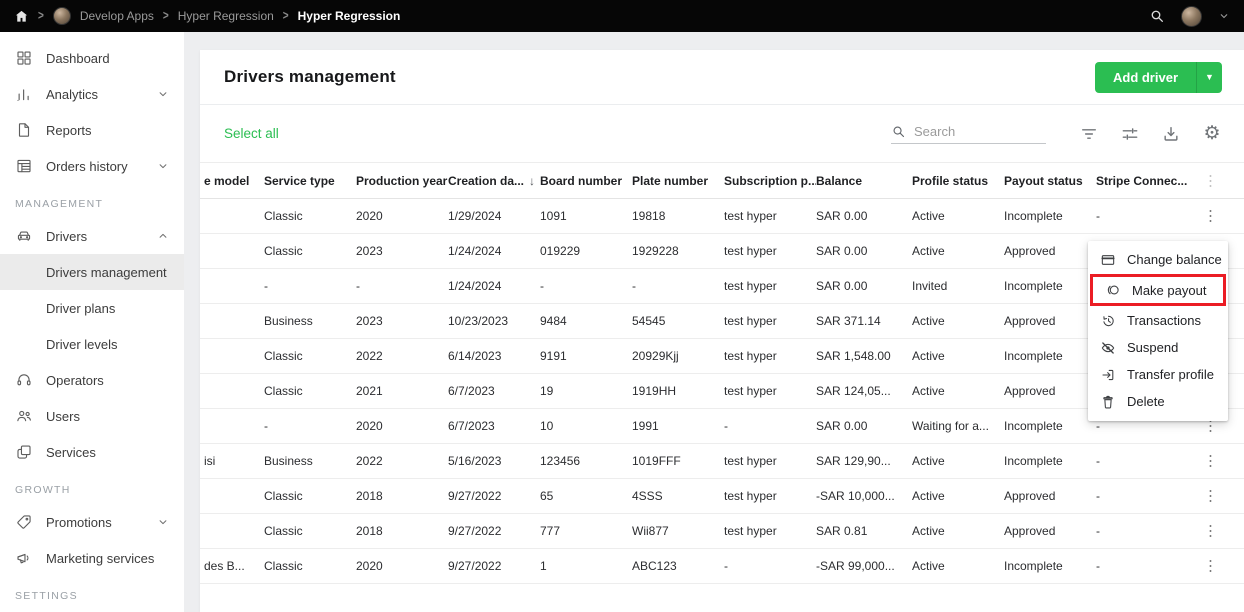 The image size is (1244, 612). What do you see at coordinates (553, 321) in the screenshot?
I see `cell-board-number: 9484` at bounding box center [553, 321].